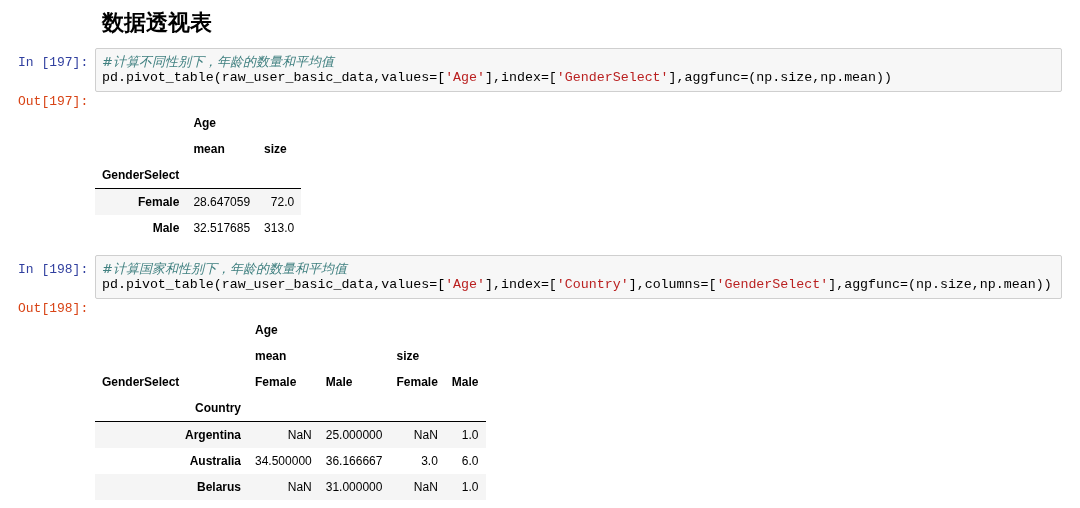 The width and height of the screenshot is (1080, 508). Describe the element at coordinates (53, 308) in the screenshot. I see `output-prompt: Out[198]:` at that location.